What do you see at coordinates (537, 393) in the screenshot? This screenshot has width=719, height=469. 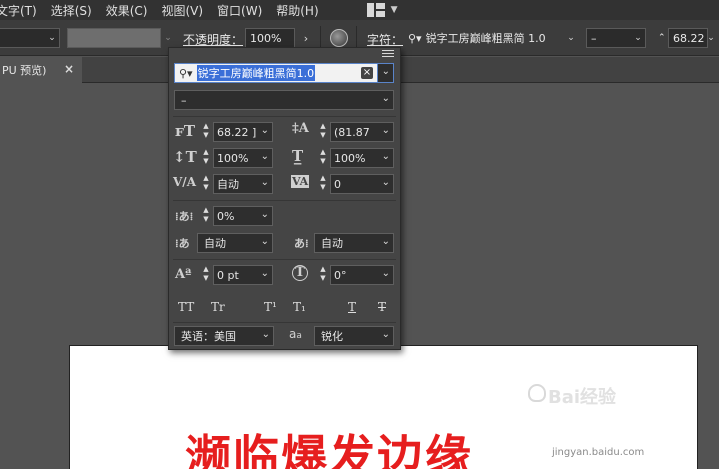 I see `baidu-paw-icon` at bounding box center [537, 393].